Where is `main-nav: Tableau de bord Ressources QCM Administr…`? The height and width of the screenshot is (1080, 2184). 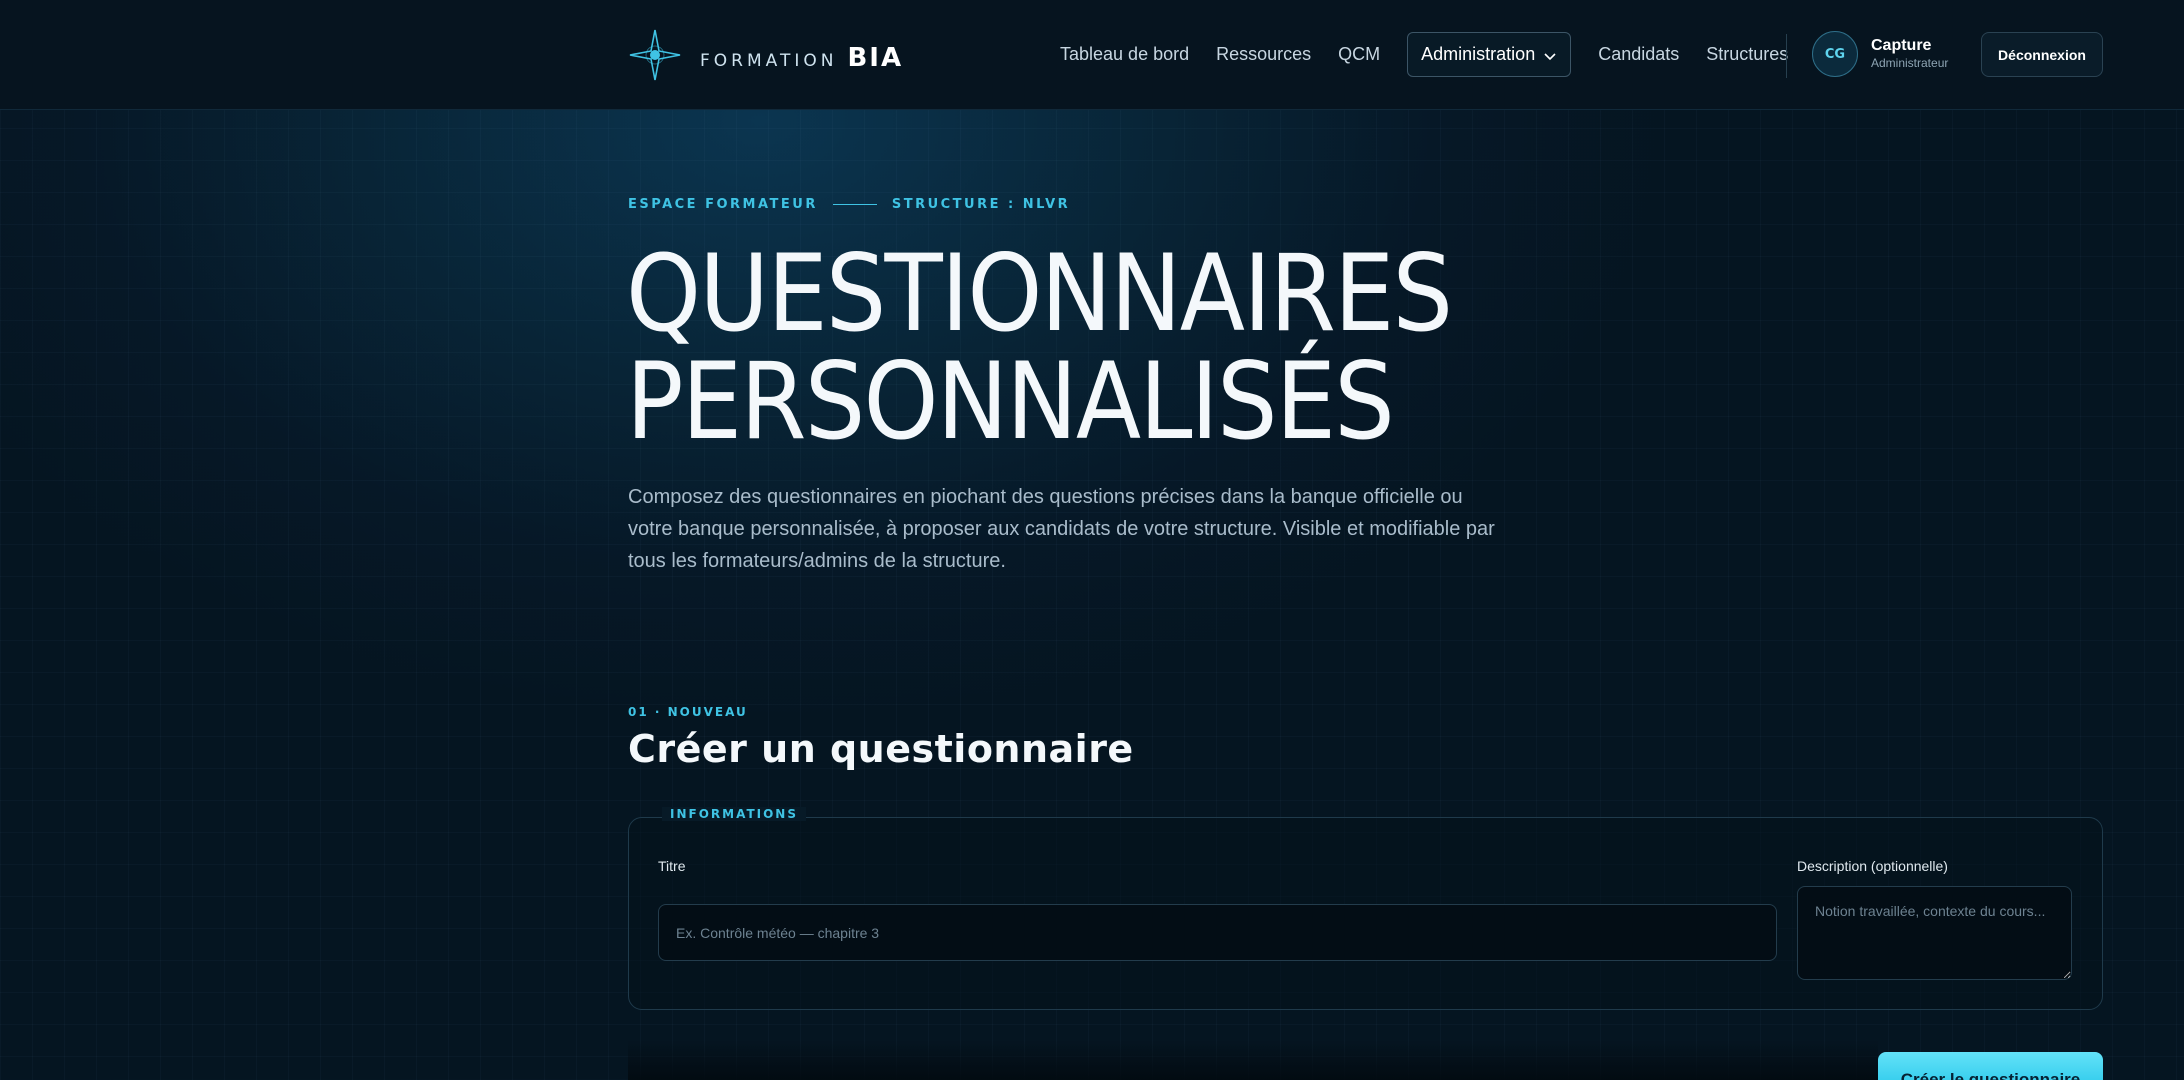
main-nav: Tableau de bord Ressources QCM Administr… is located at coordinates (1437, 54).